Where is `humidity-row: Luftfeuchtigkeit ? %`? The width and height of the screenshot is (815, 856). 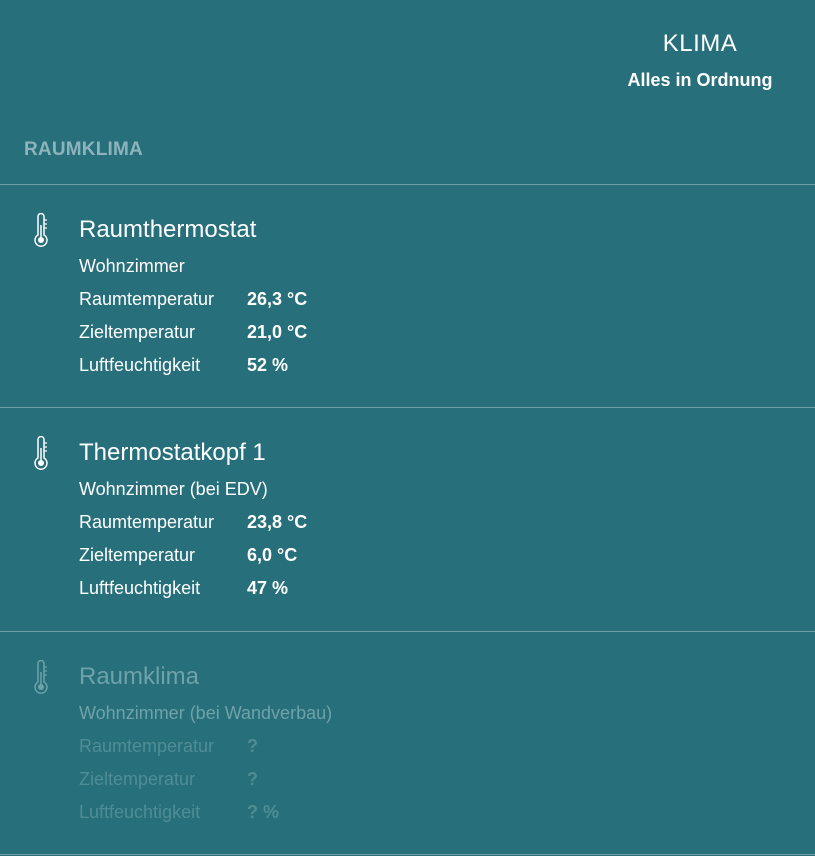
humidity-row: Luftfeuchtigkeit ? % is located at coordinates (279, 813).